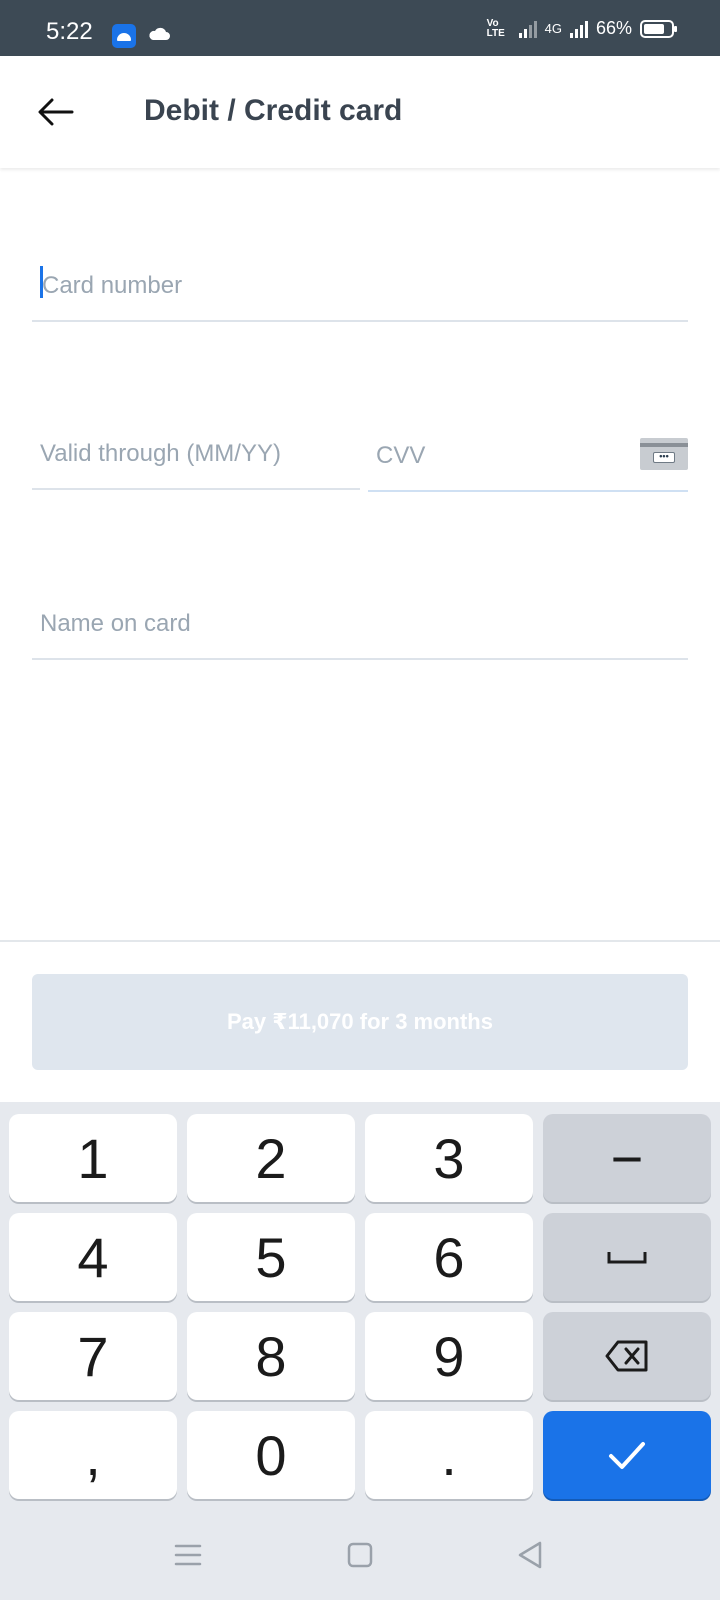 The width and height of the screenshot is (720, 1600). I want to click on system-nav-bar, so click(360, 1555).